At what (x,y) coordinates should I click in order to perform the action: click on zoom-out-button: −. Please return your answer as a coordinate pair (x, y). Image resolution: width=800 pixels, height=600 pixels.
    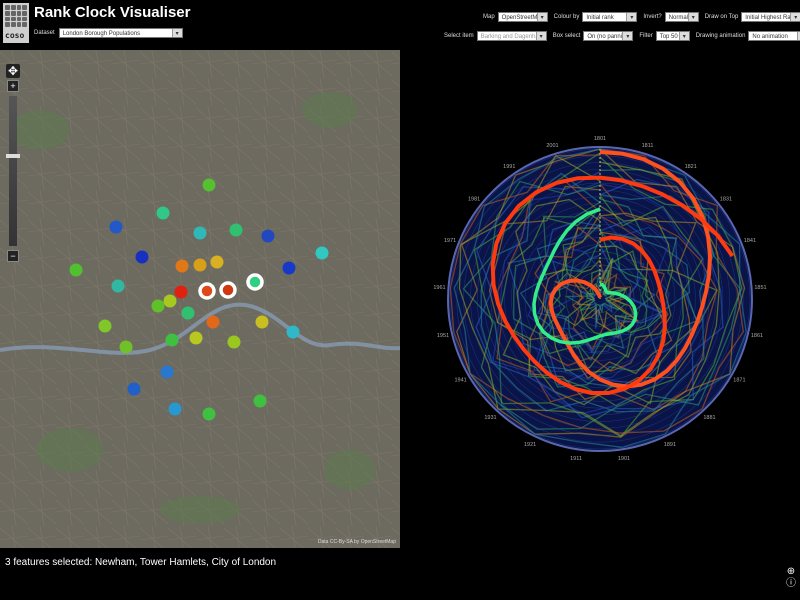
    Looking at the image, I should click on (13, 256).